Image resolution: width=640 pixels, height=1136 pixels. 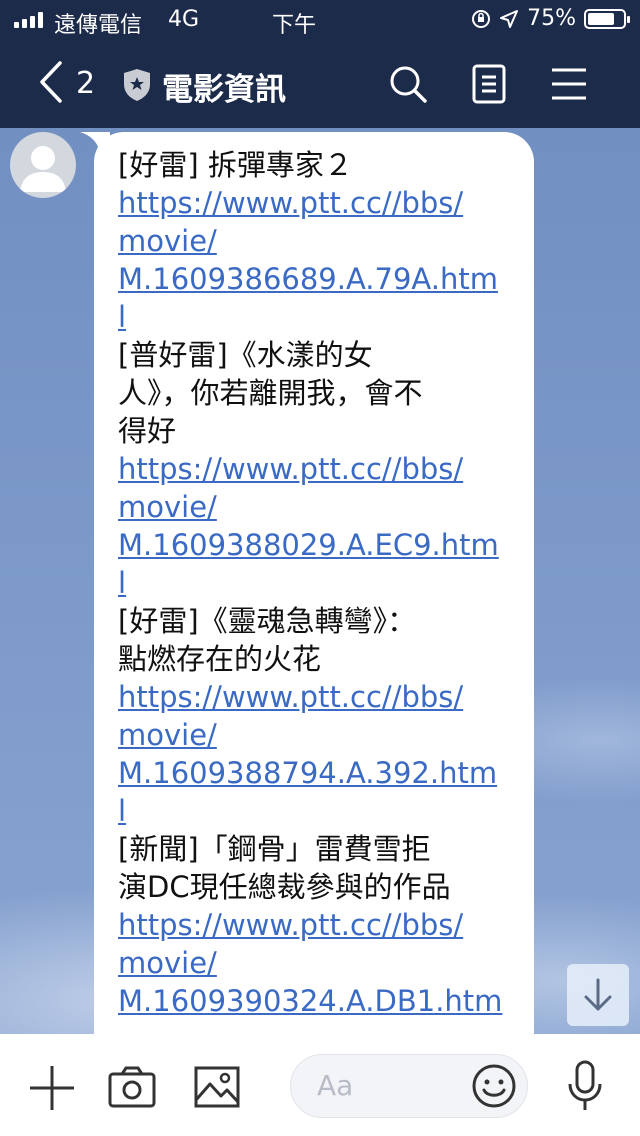 I want to click on search-icon, so click(x=408, y=84).